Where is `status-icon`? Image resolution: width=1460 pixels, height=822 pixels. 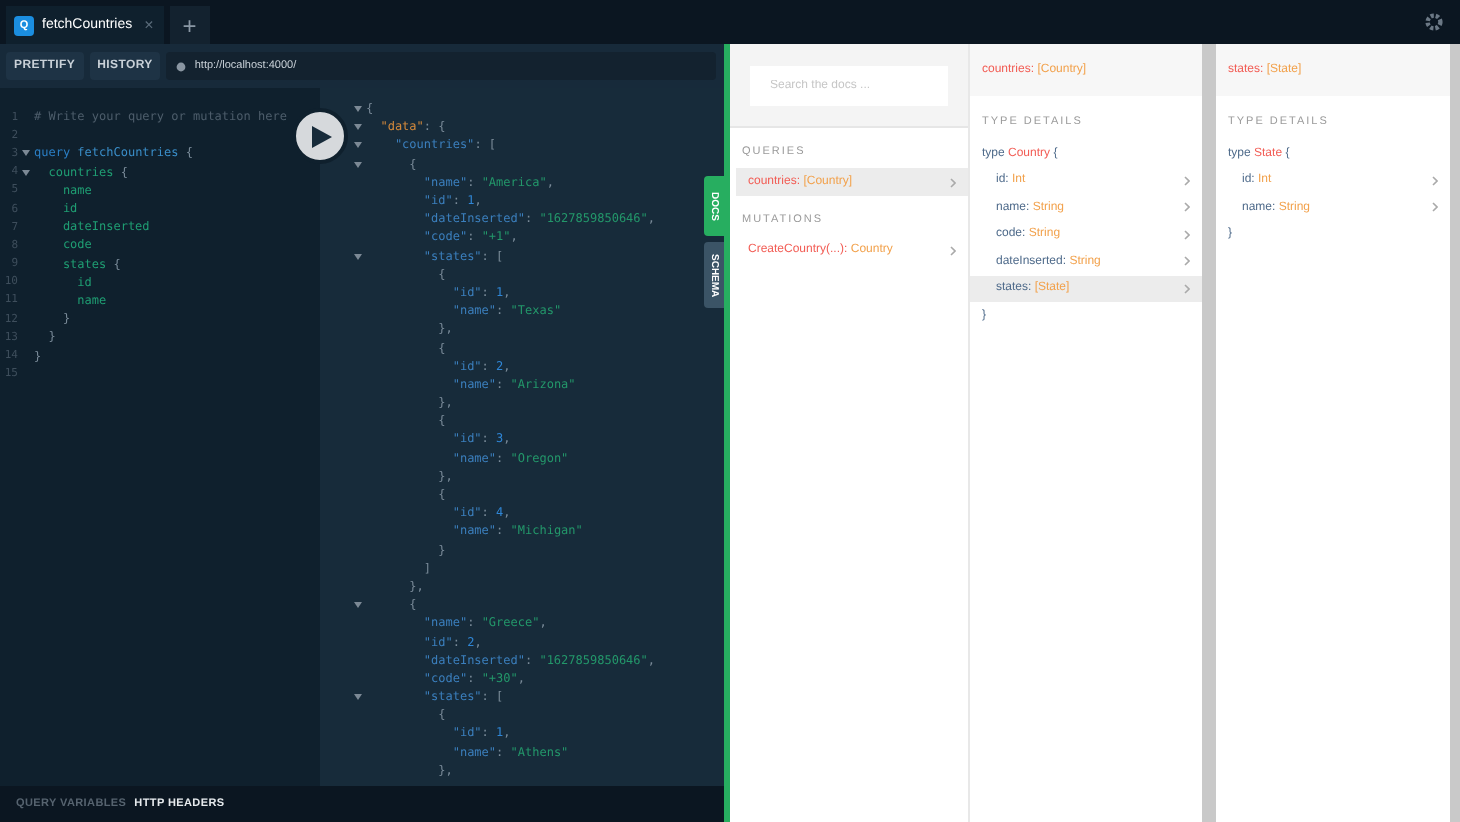
status-icon is located at coordinates (181, 66).